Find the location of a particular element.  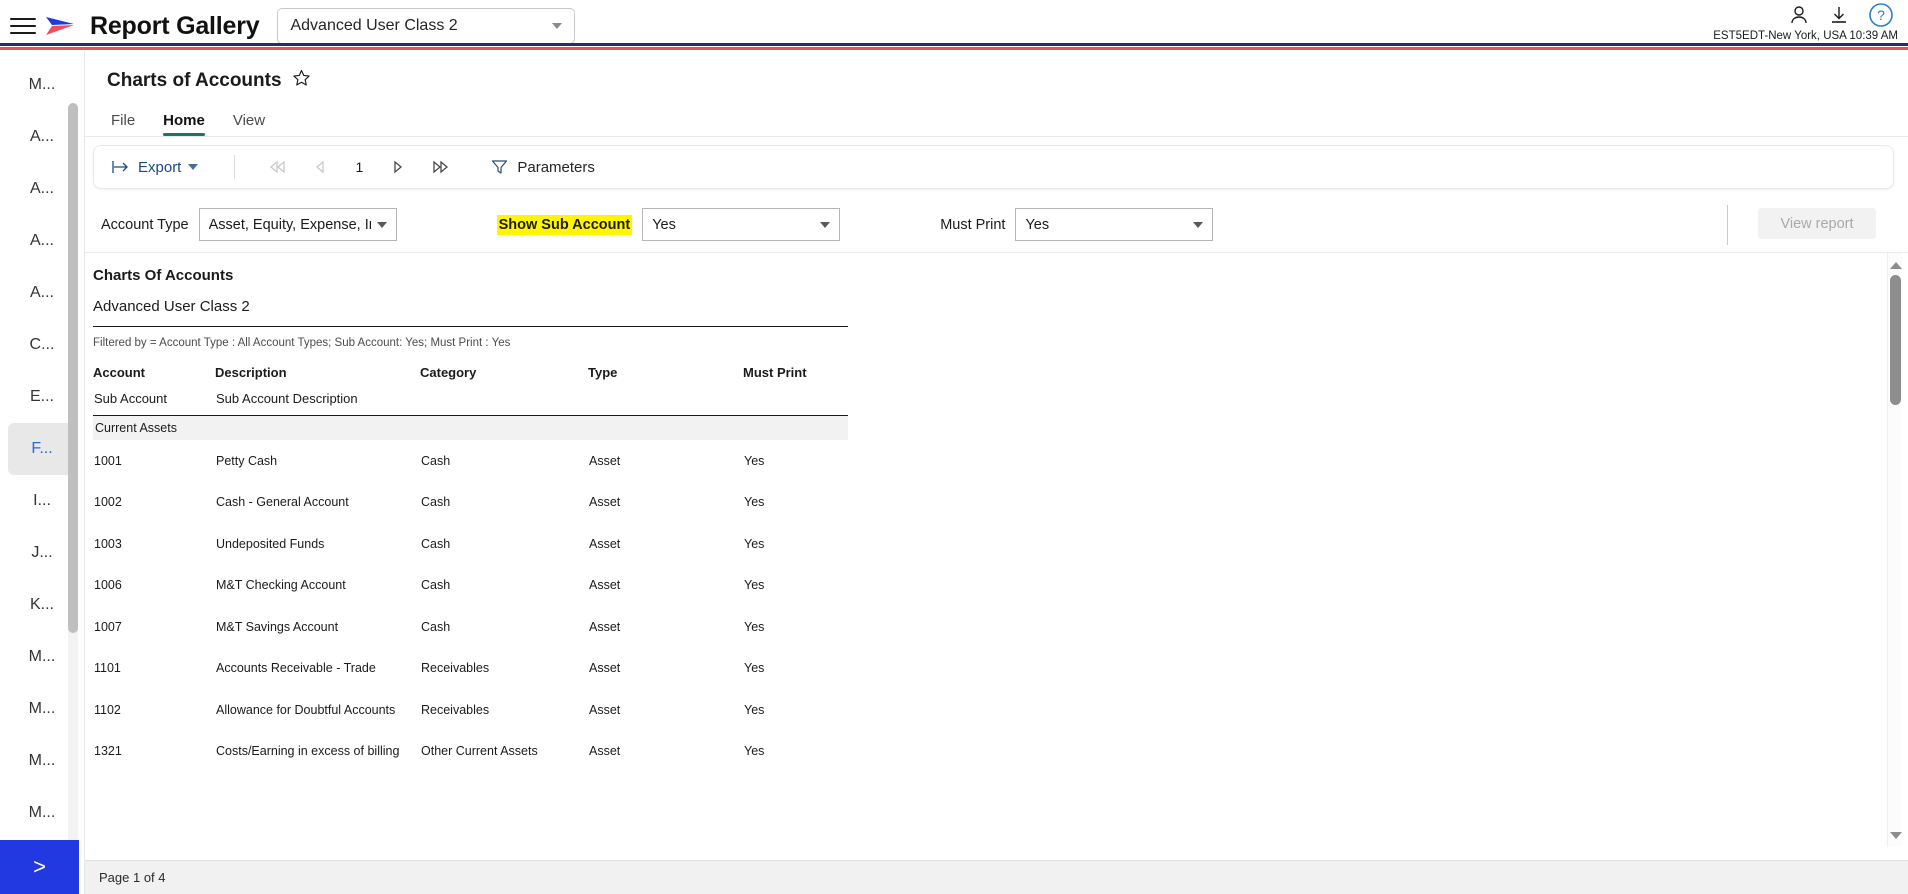

export-button: Export is located at coordinates (155, 167).